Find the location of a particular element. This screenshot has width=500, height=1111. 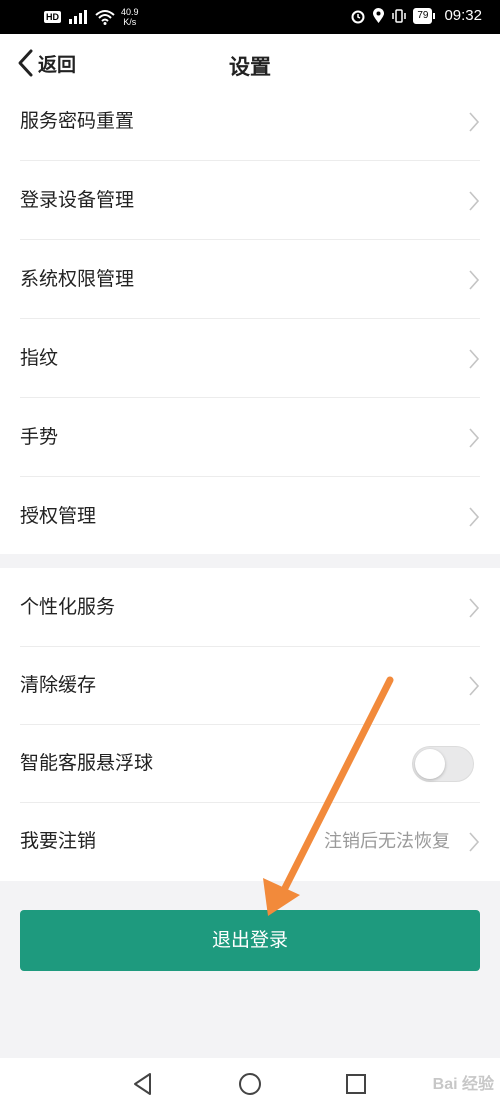

watermark: Bai 经验 is located at coordinates (463, 1084).